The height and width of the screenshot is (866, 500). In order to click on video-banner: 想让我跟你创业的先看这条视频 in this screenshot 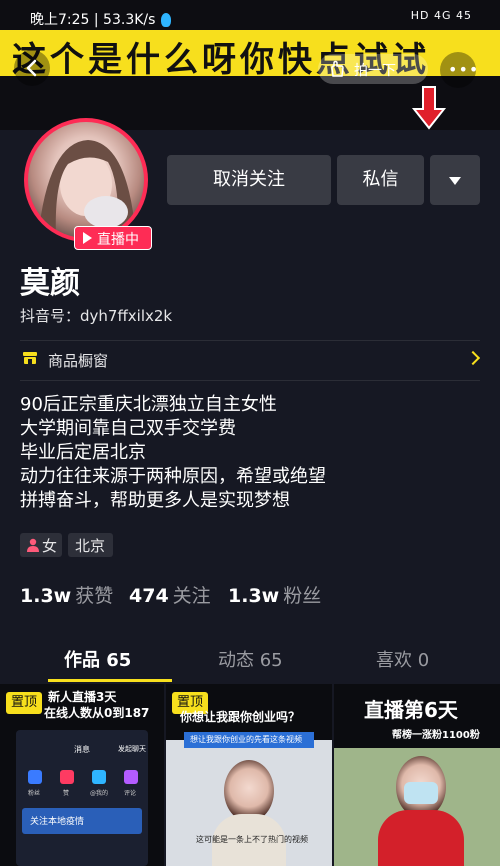, I will do `click(246, 739)`.